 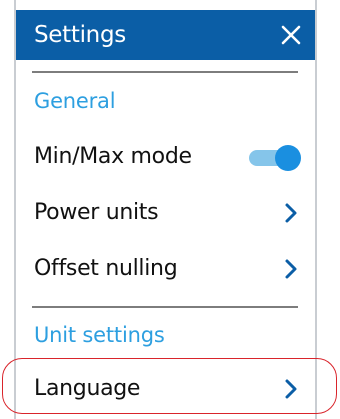 I want to click on power-units-label: Power units, so click(x=96, y=212).